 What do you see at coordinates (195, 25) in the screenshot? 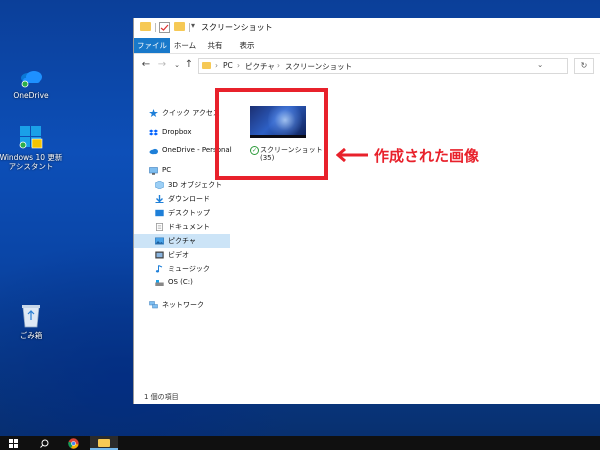
I see `quick-access-toolbar-dropdown-icon: ▾` at bounding box center [195, 25].